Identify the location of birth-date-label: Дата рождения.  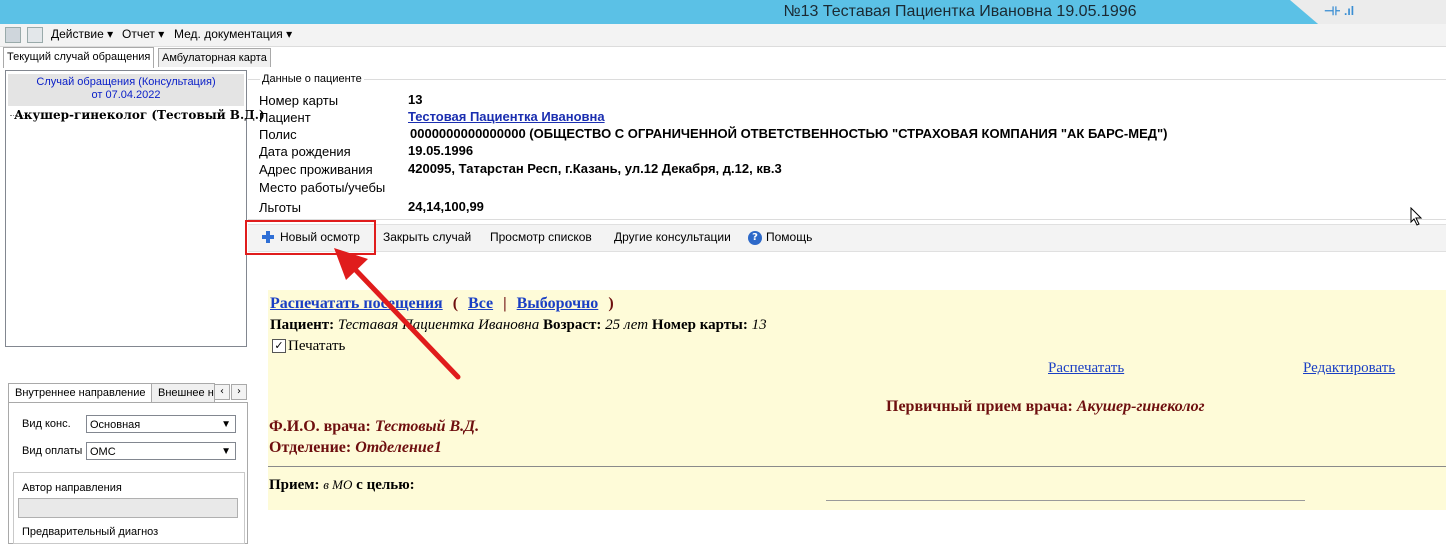
(305, 151).